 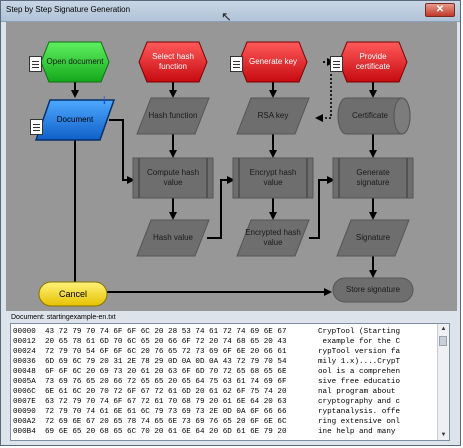 What do you see at coordinates (273, 62) in the screenshot?
I see `generate-key-label: Generate key` at bounding box center [273, 62].